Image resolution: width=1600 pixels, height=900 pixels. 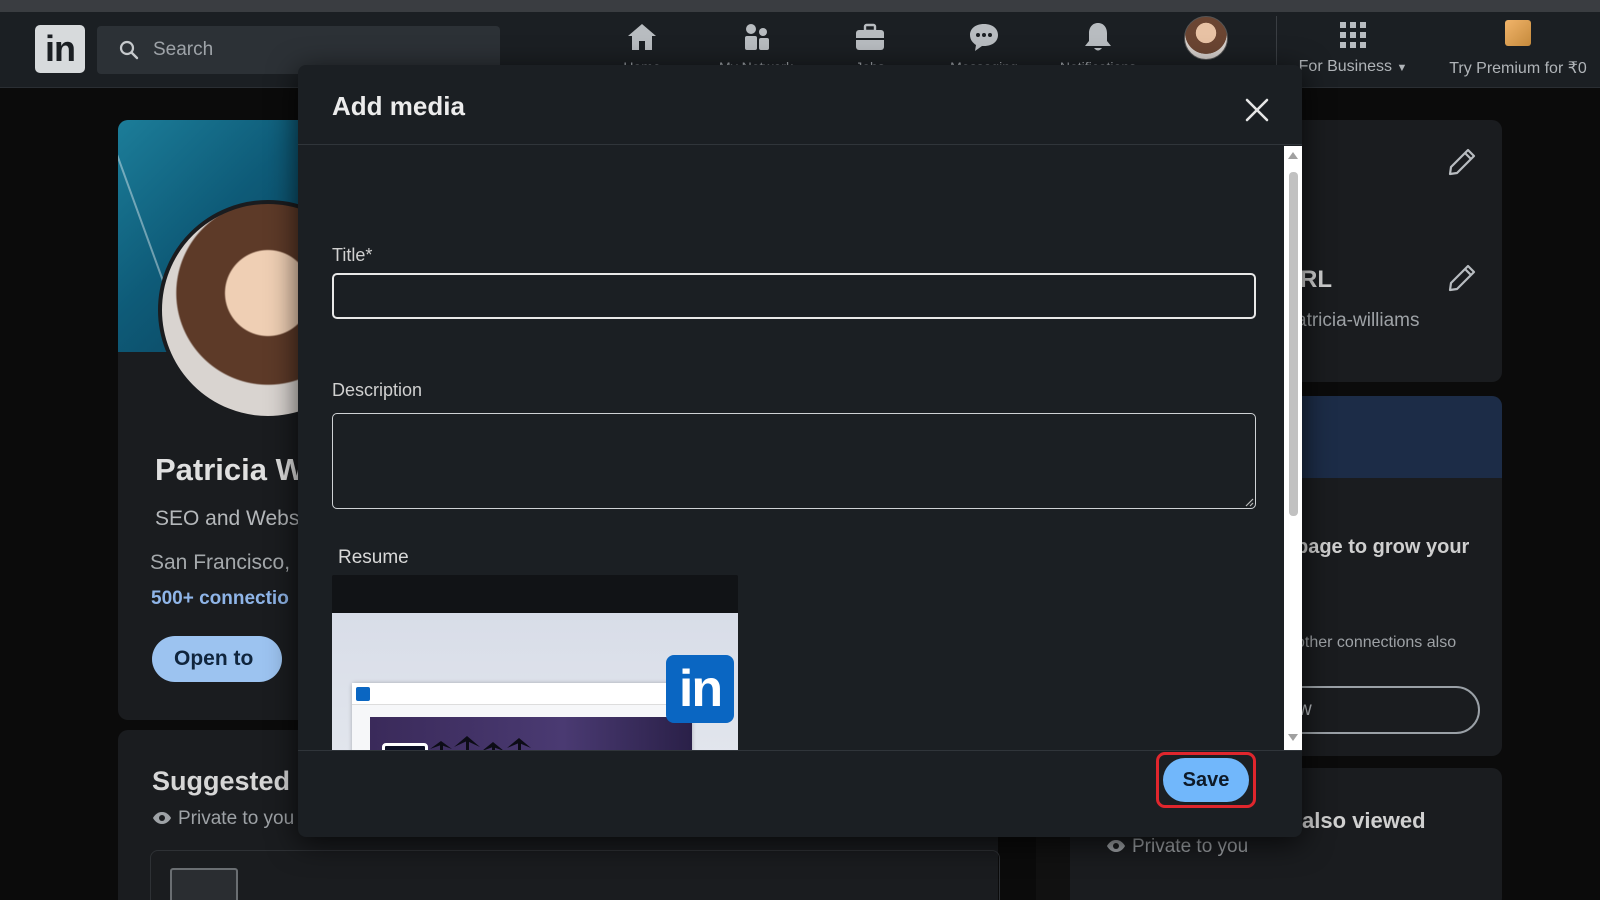 I want to click on try-premium-label: Try Premium for ₹0, so click(x=1518, y=68).